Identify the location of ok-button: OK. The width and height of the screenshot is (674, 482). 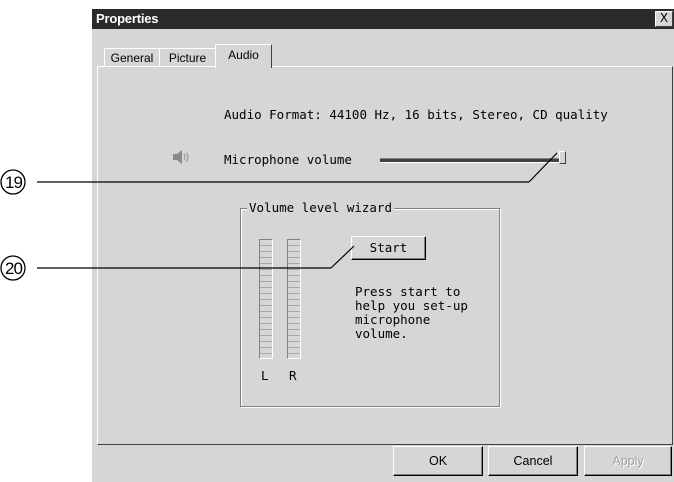
(438, 461).